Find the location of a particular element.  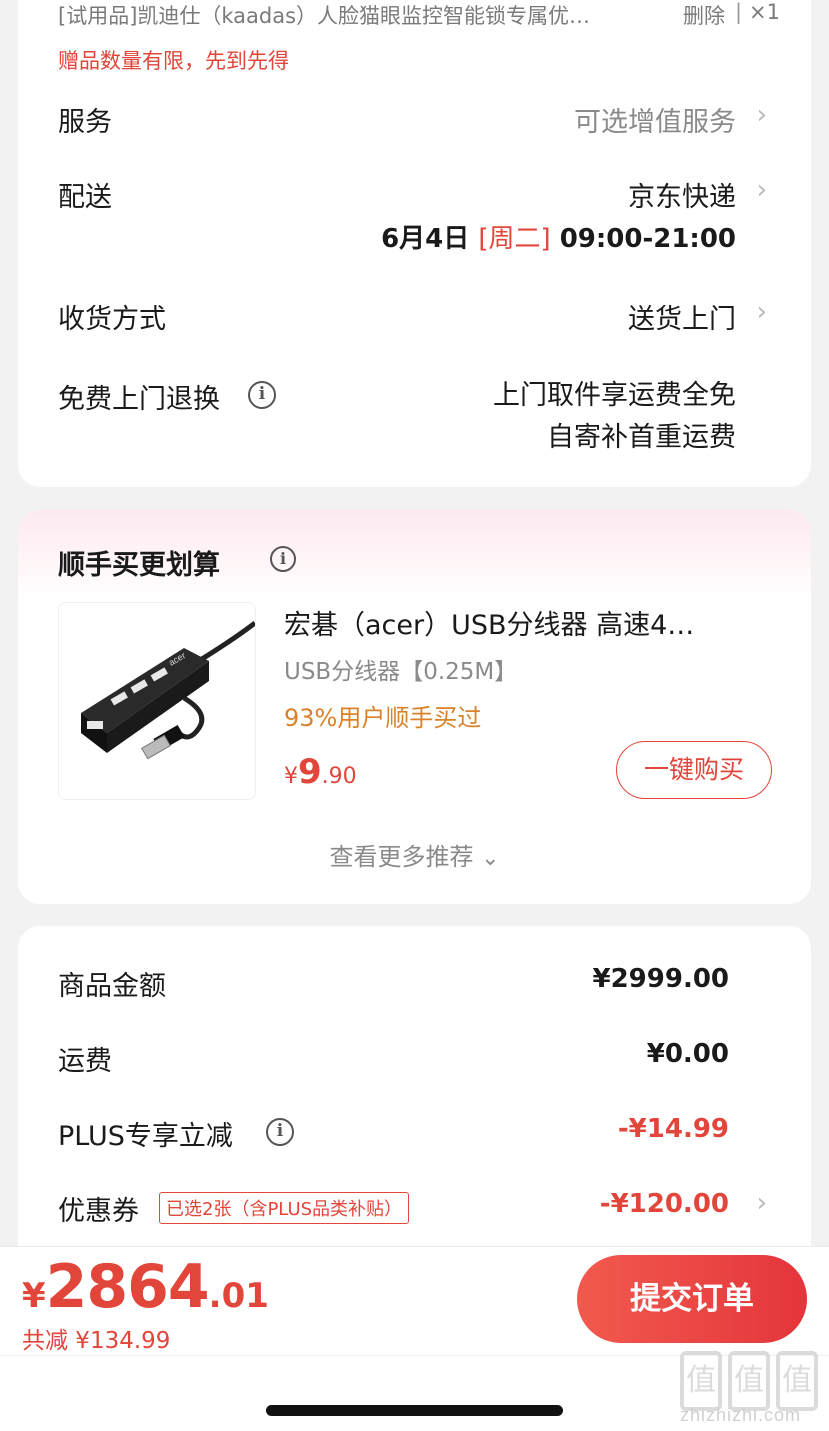

service-value: 可选增值服务 is located at coordinates (655, 119).